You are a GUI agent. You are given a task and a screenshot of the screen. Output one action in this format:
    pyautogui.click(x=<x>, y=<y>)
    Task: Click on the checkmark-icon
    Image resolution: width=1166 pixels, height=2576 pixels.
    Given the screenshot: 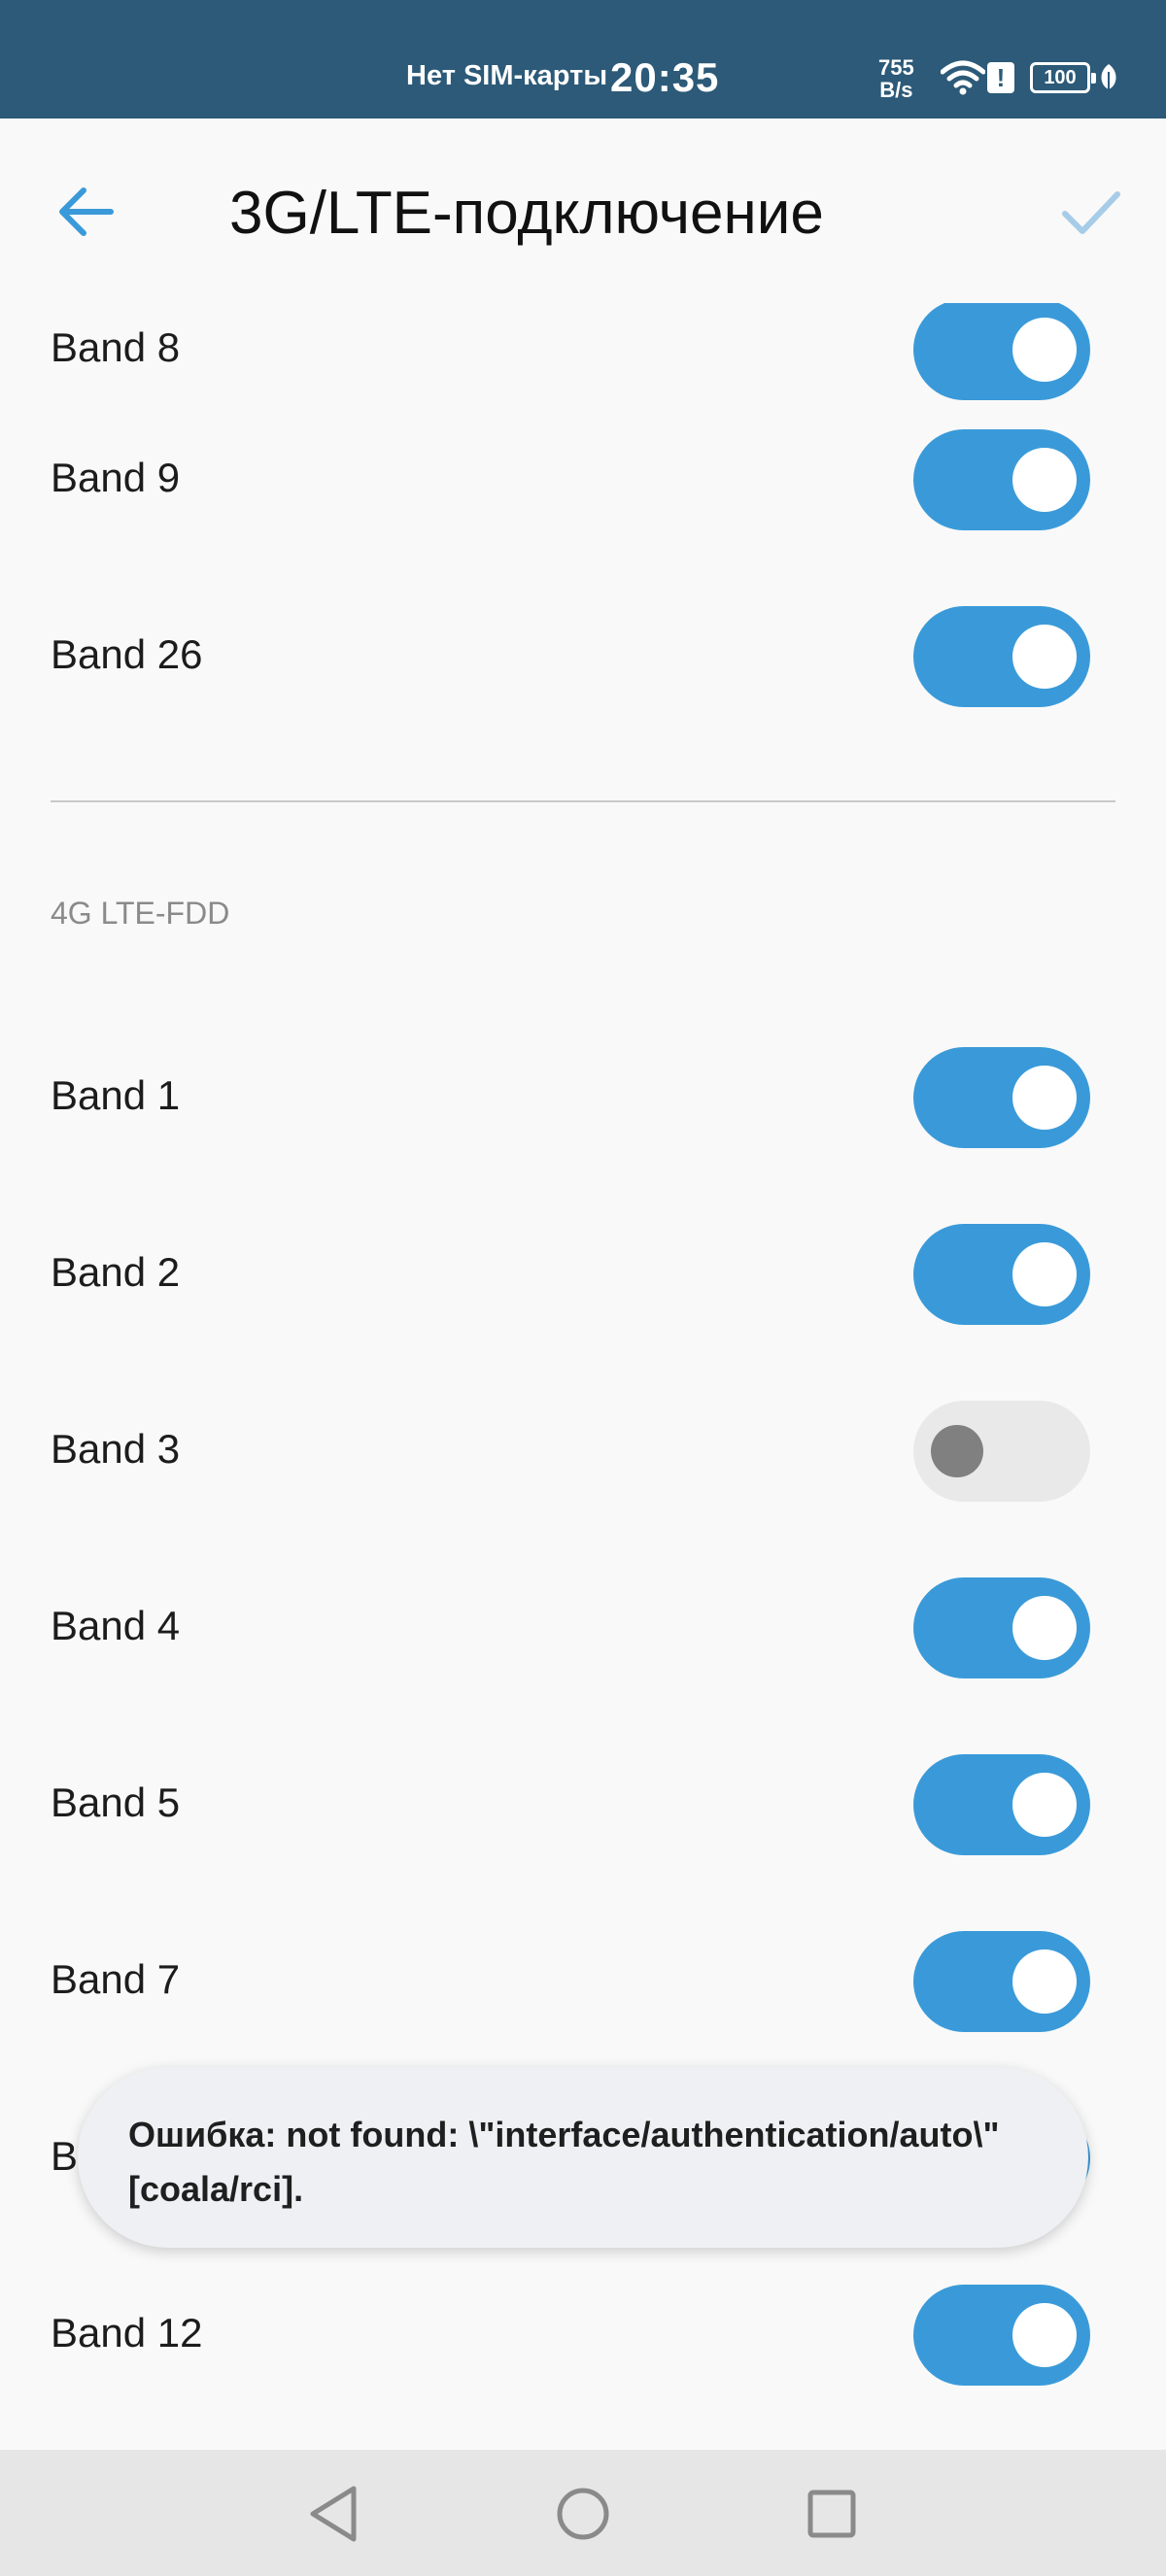 What is the action you would take?
    pyautogui.click(x=1090, y=212)
    